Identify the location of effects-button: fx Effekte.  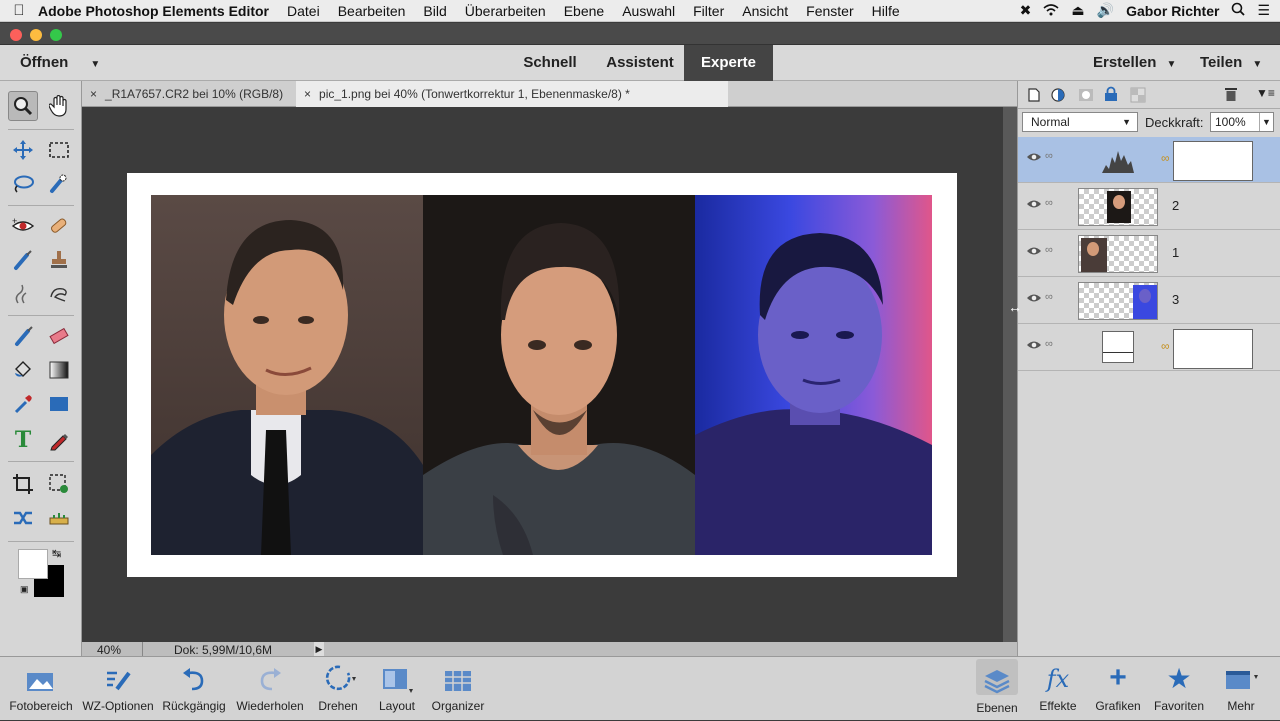
(1058, 689).